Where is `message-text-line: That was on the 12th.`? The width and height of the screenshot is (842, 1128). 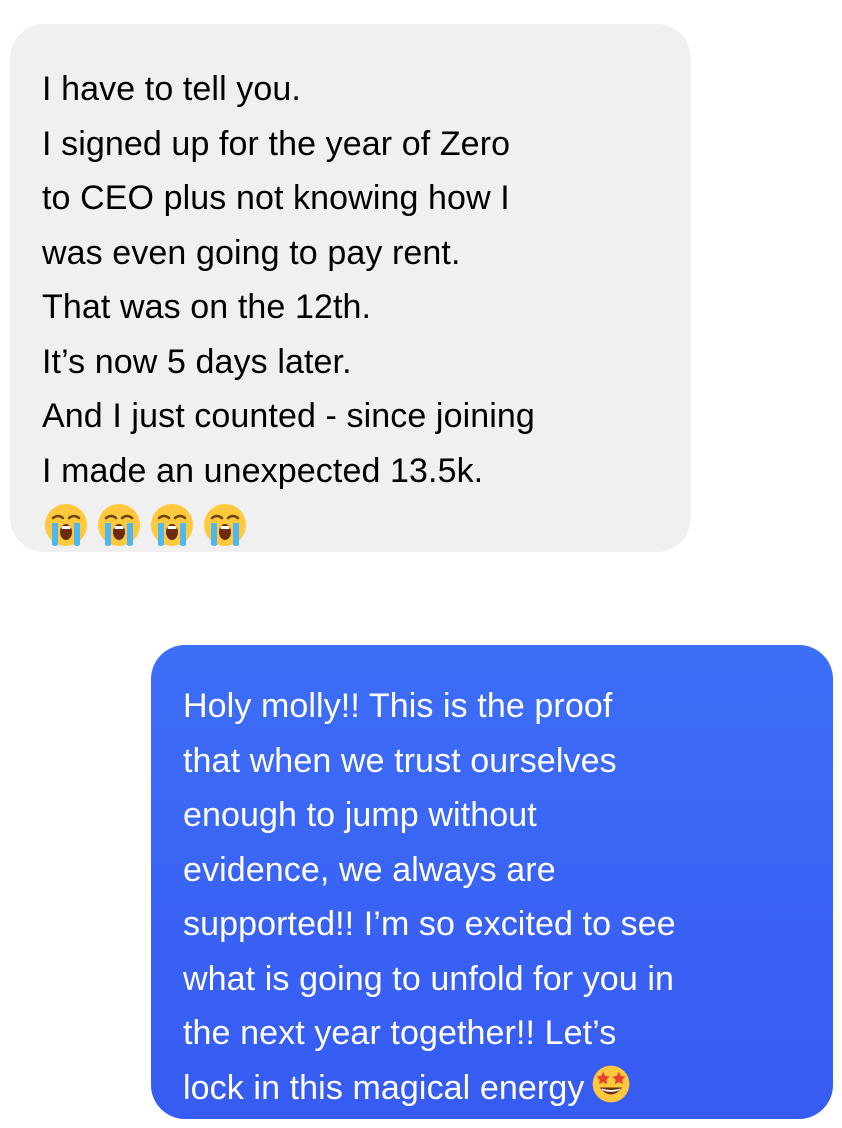
message-text-line: That was on the 12th. is located at coordinates (207, 307).